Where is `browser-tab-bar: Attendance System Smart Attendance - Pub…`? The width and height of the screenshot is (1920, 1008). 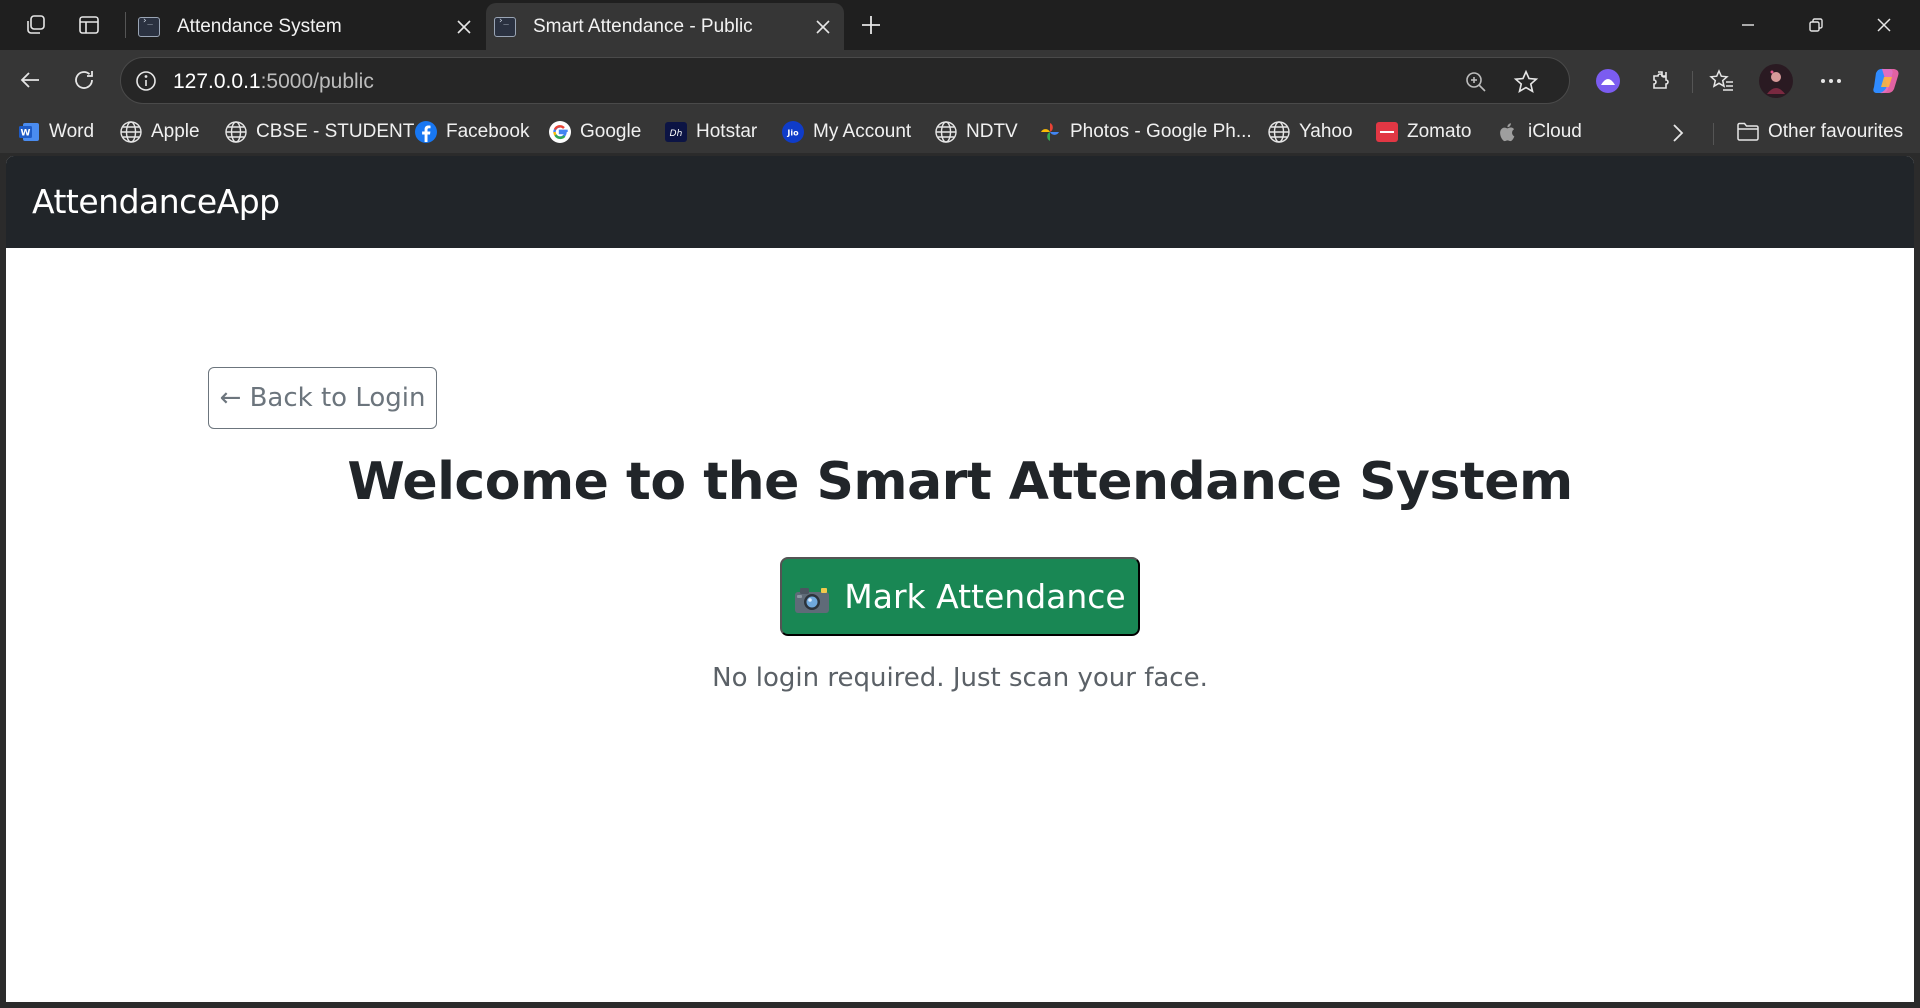
browser-tab-bar: Attendance System Smart Attendance - Pub… is located at coordinates (960, 25).